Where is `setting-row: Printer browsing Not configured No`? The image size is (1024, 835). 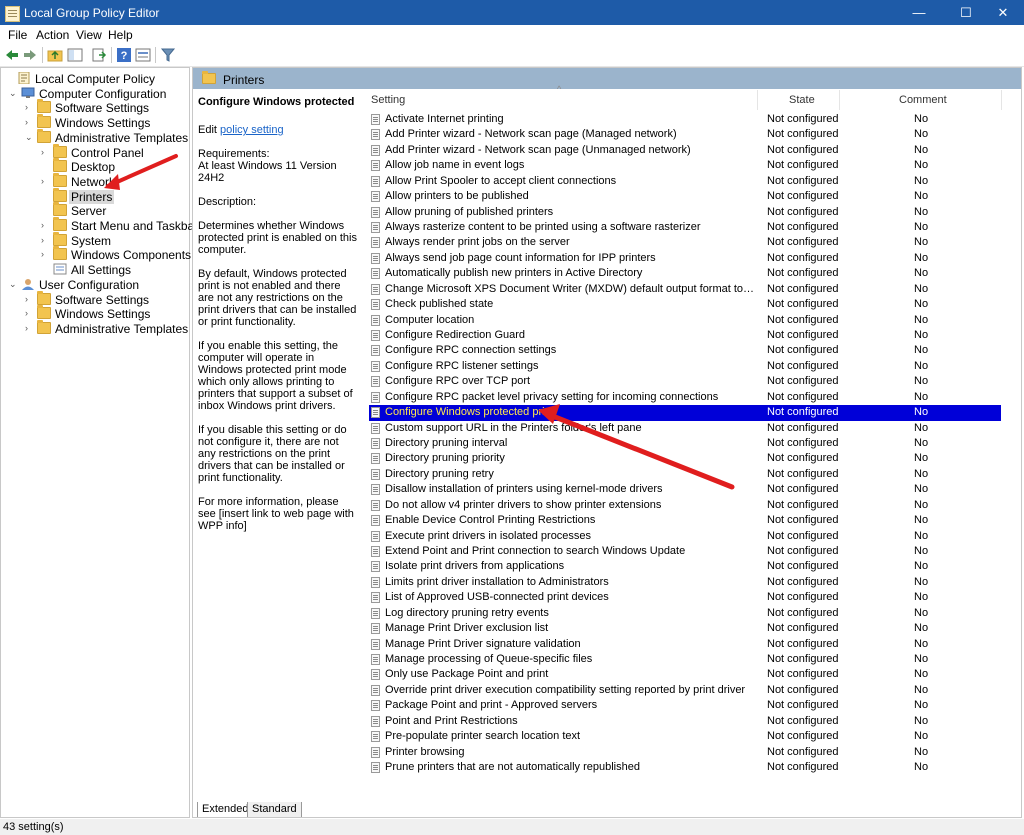 setting-row: Printer browsing Not configured No is located at coordinates (685, 752).